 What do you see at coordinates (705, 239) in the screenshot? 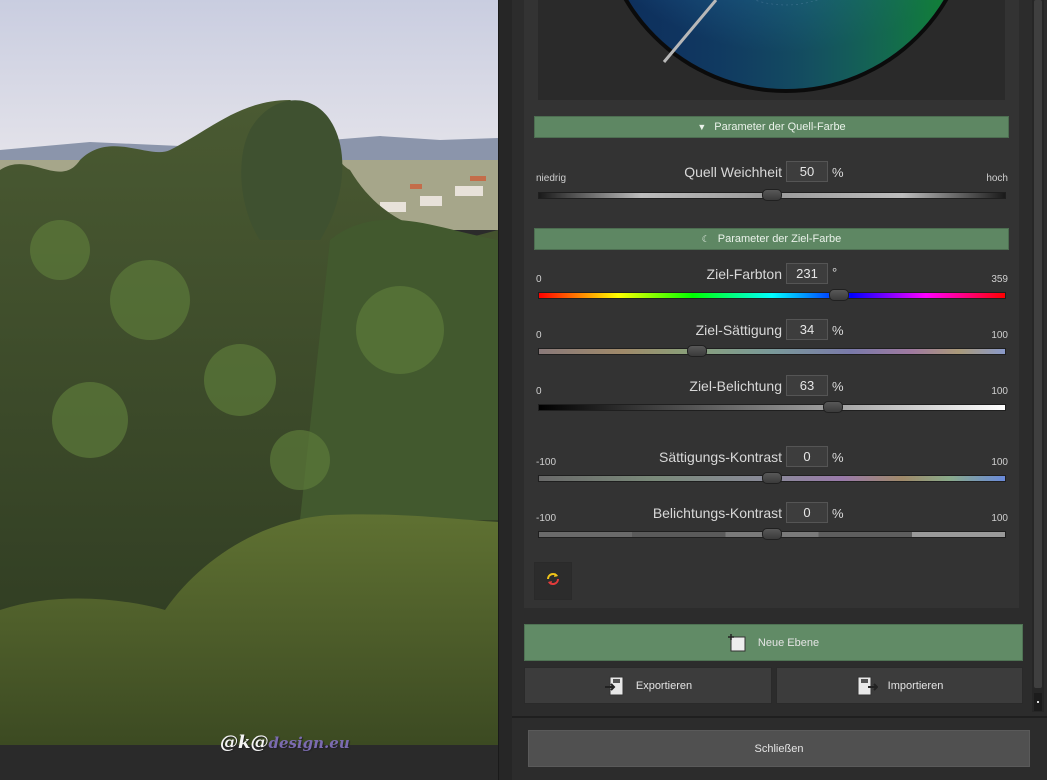
I see `moon-icon: ☾` at bounding box center [705, 239].